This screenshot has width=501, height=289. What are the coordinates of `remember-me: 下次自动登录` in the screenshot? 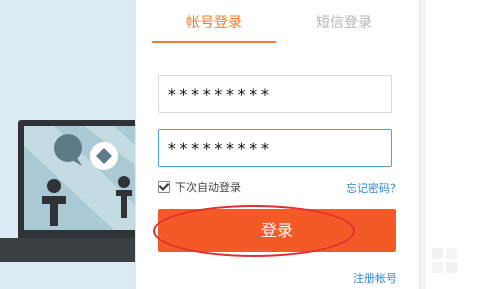 It's located at (199, 187).